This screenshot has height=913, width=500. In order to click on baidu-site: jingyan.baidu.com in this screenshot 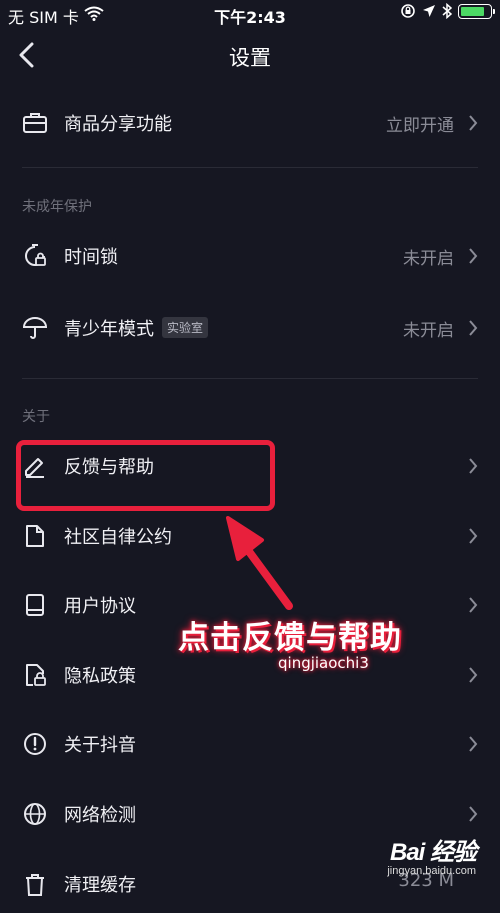, I will do `click(431, 871)`.